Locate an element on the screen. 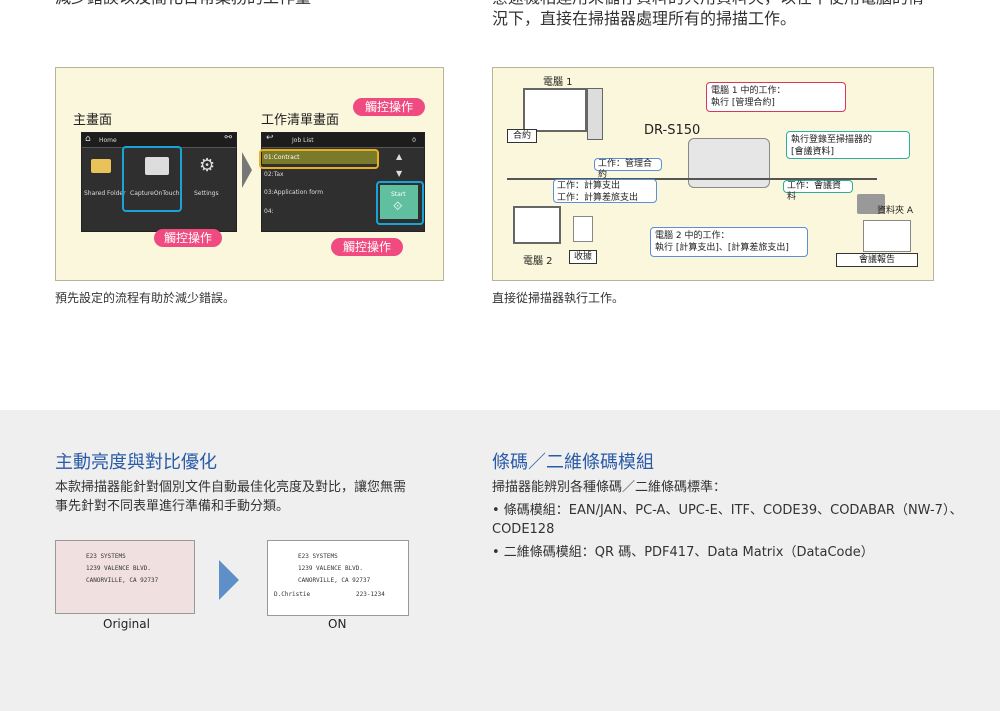 Image resolution: width=1000 pixels, height=711 pixels. check-original-line2: 1239 VALENCE BLVD. is located at coordinates (119, 568).